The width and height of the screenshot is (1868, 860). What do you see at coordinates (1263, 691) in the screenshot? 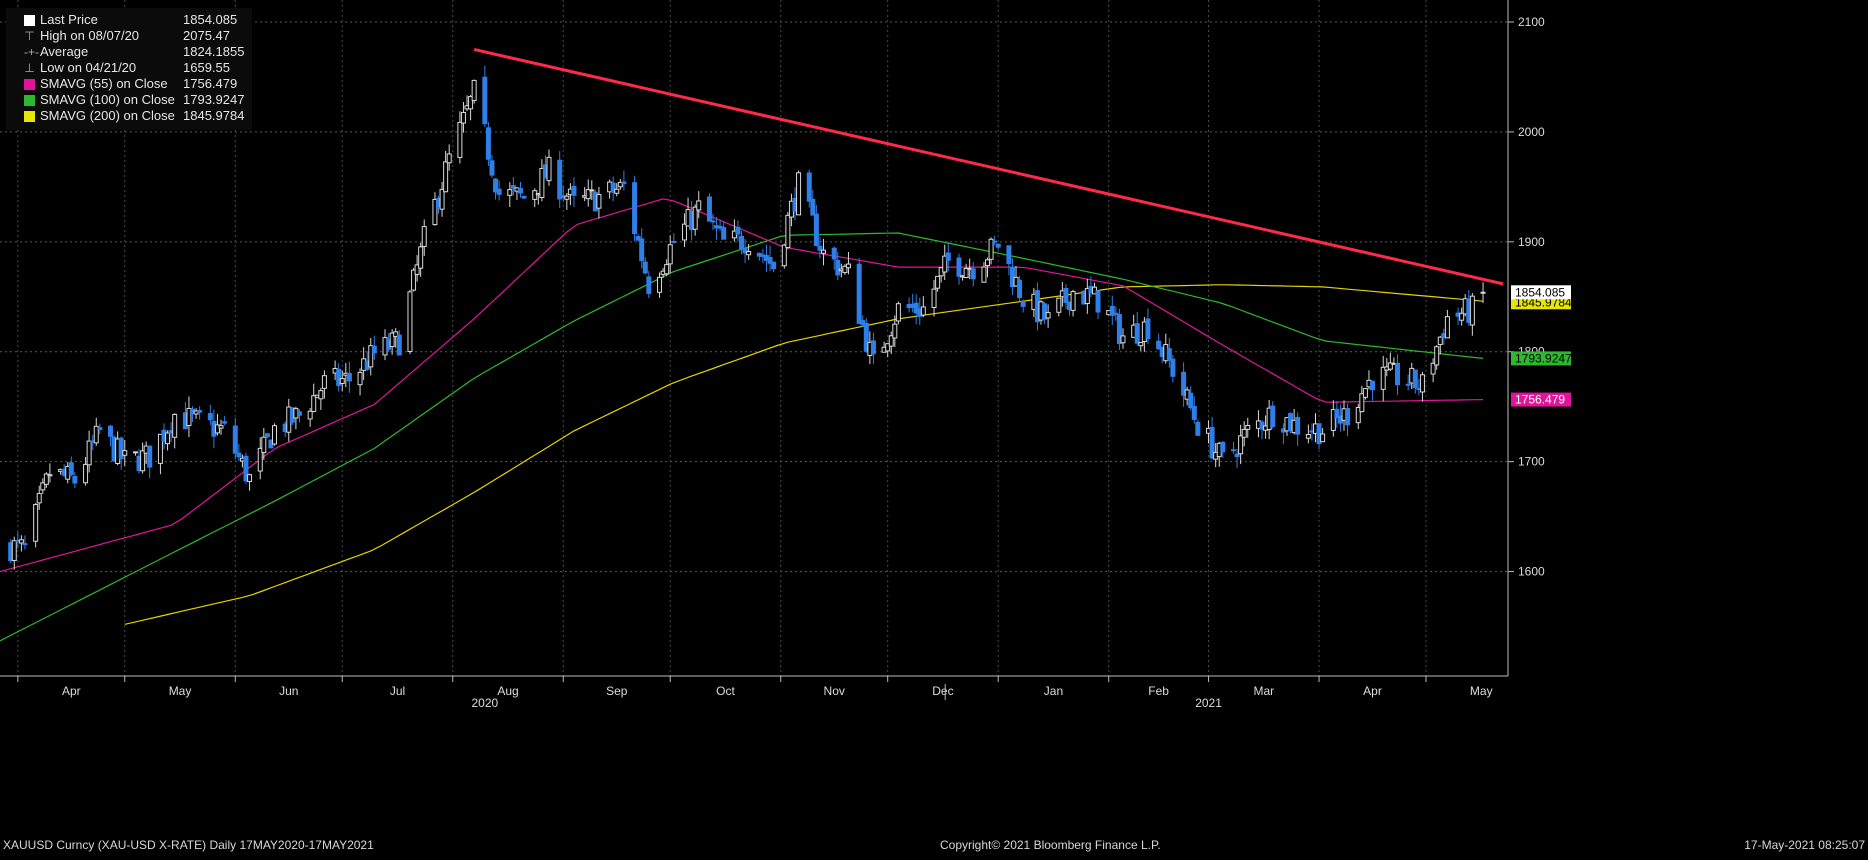
I see `x-month-label: Mar` at bounding box center [1263, 691].